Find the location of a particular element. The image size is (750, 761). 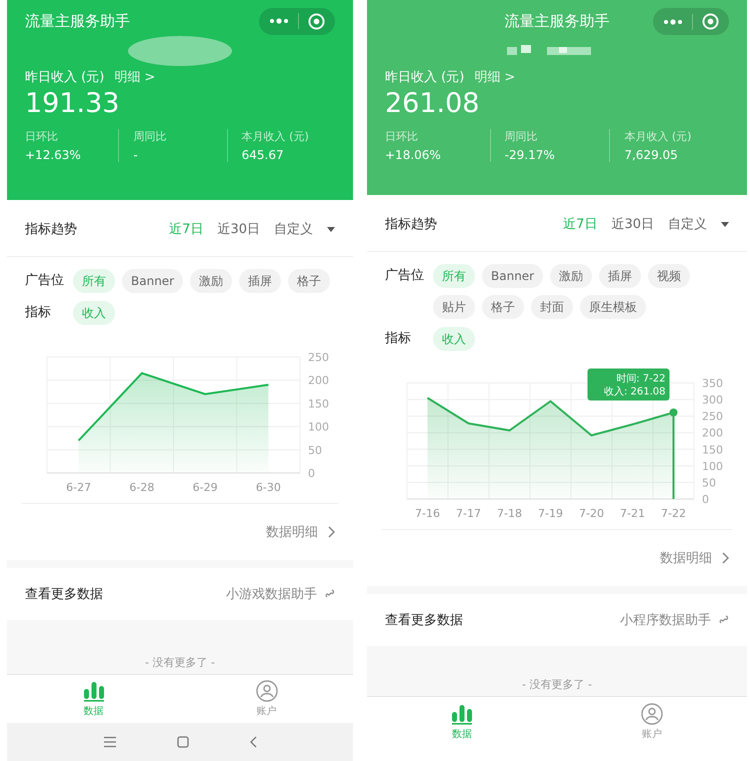

stat-value: - is located at coordinates (136, 155).